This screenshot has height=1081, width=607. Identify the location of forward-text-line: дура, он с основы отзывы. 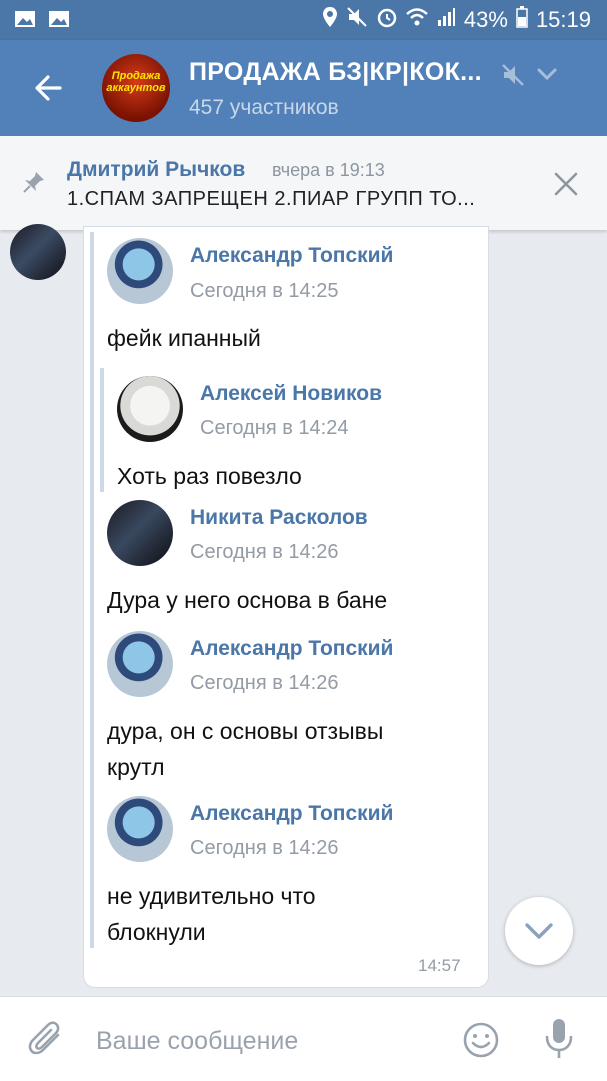
(245, 731).